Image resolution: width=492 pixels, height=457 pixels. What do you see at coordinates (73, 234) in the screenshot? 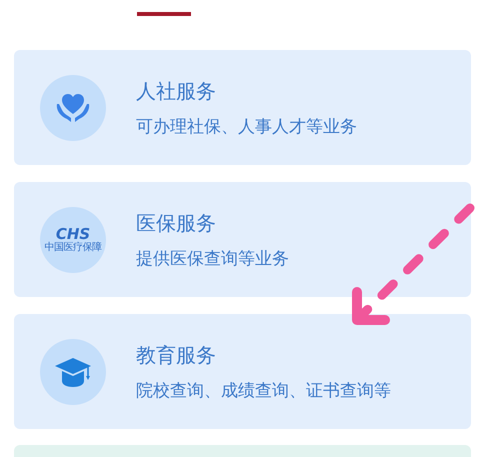
I see `logo-text: CHS` at bounding box center [73, 234].